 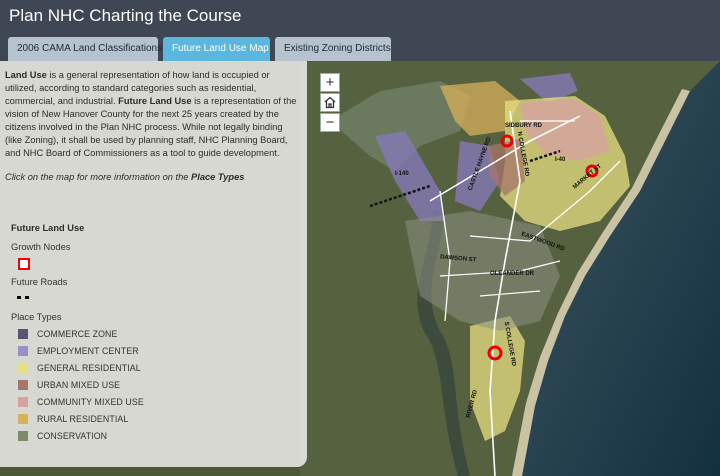 I want to click on place-type-label: GENERAL RESIDENTIAL, so click(x=89, y=367).